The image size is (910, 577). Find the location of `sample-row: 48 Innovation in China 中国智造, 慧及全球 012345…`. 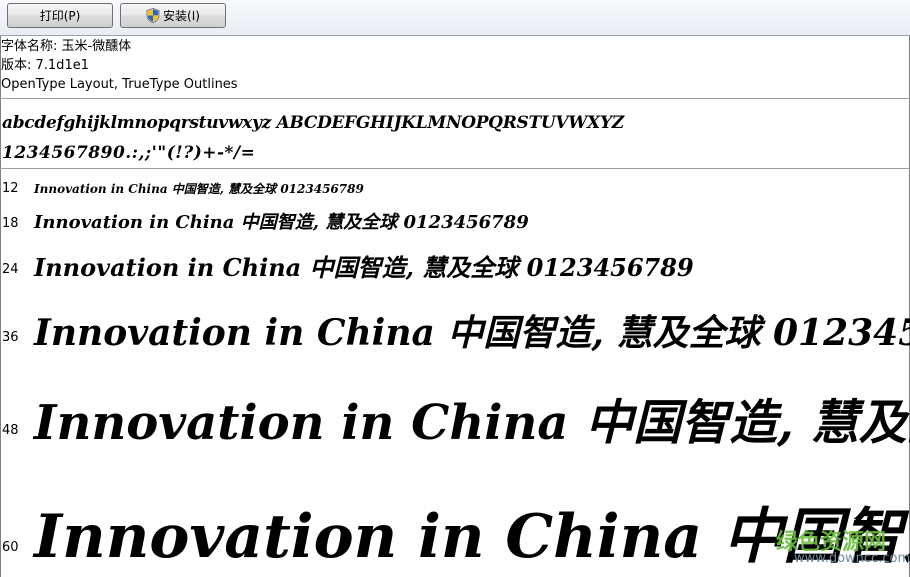

sample-row: 48 Innovation in China 中国智造, 慧及全球 012345… is located at coordinates (455, 414).